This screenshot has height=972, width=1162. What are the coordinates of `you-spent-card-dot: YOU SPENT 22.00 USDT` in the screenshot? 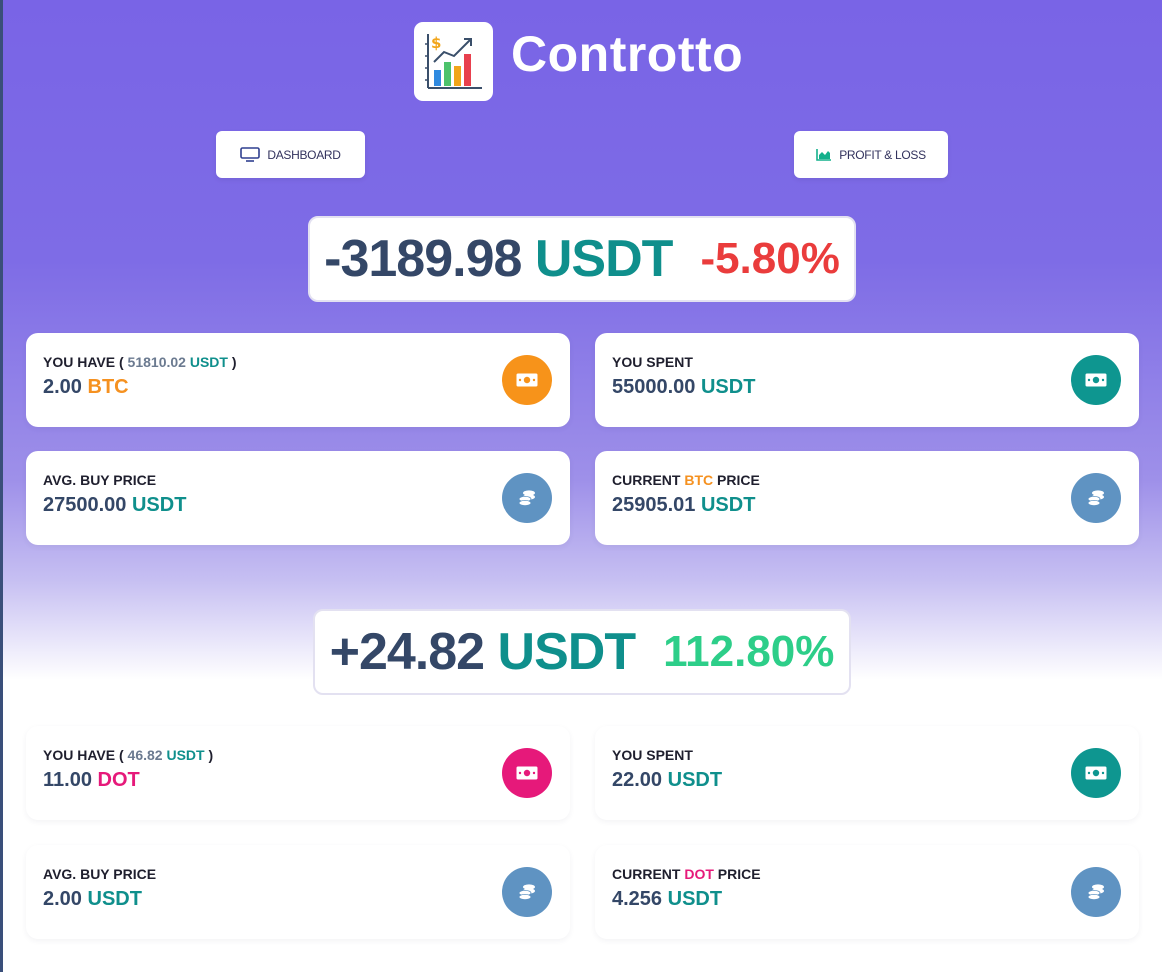 It's located at (867, 773).